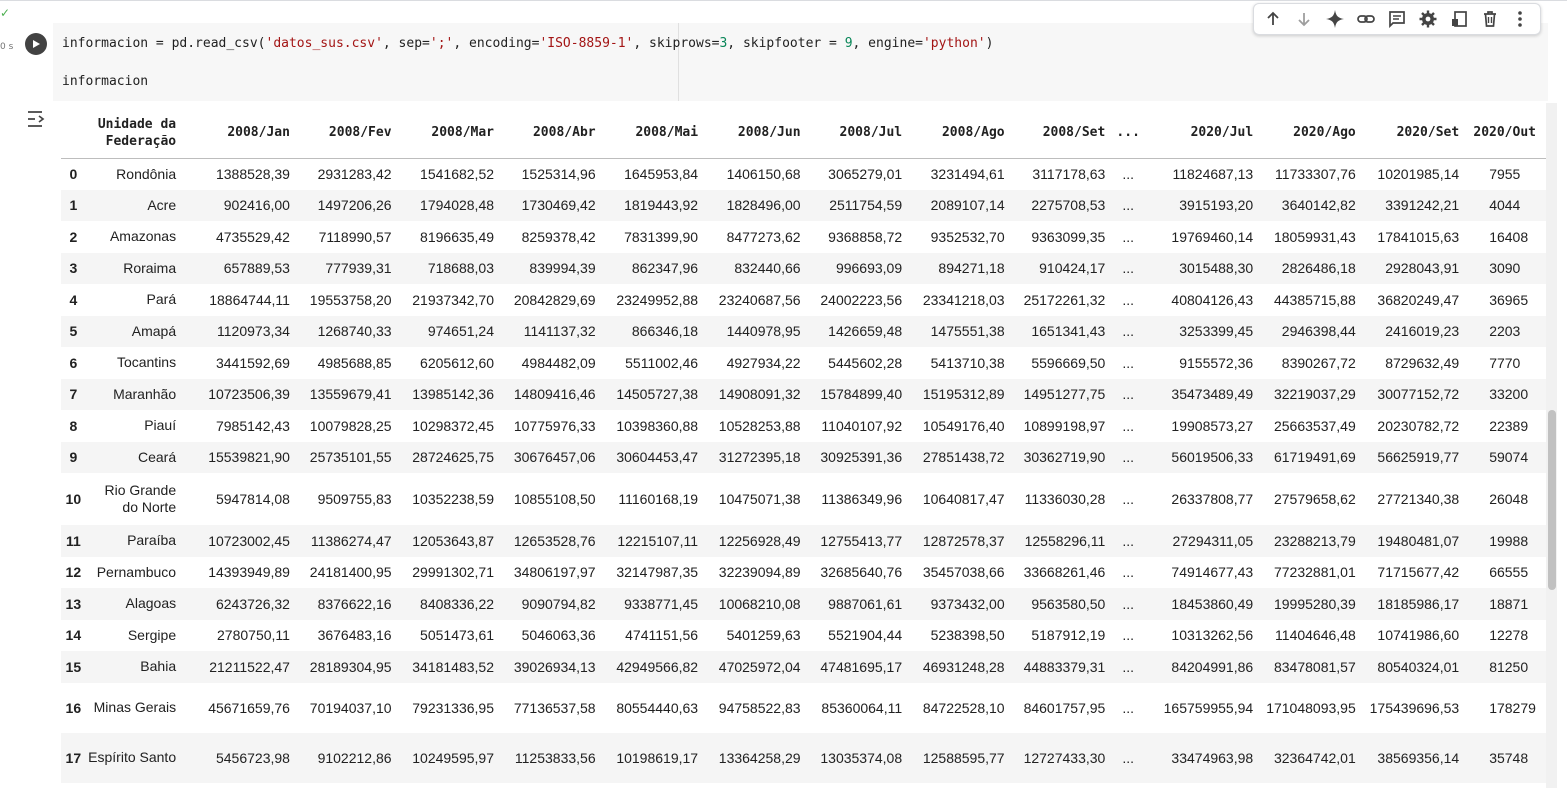  What do you see at coordinates (1428, 19) in the screenshot?
I see `gear-icon` at bounding box center [1428, 19].